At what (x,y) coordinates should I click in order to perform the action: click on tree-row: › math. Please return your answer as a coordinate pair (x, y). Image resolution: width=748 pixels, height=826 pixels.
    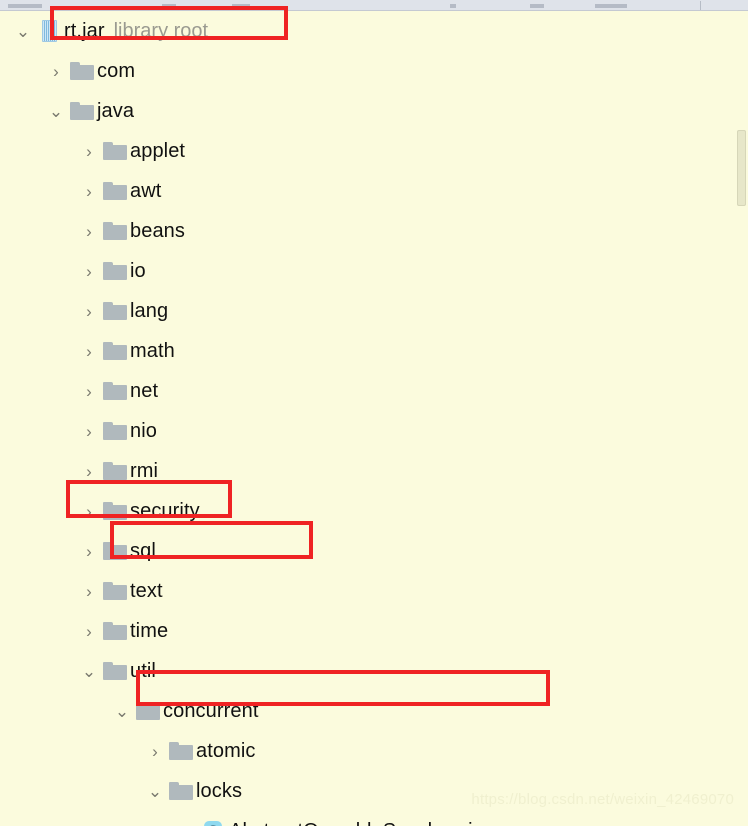
    Looking at the image, I should click on (374, 351).